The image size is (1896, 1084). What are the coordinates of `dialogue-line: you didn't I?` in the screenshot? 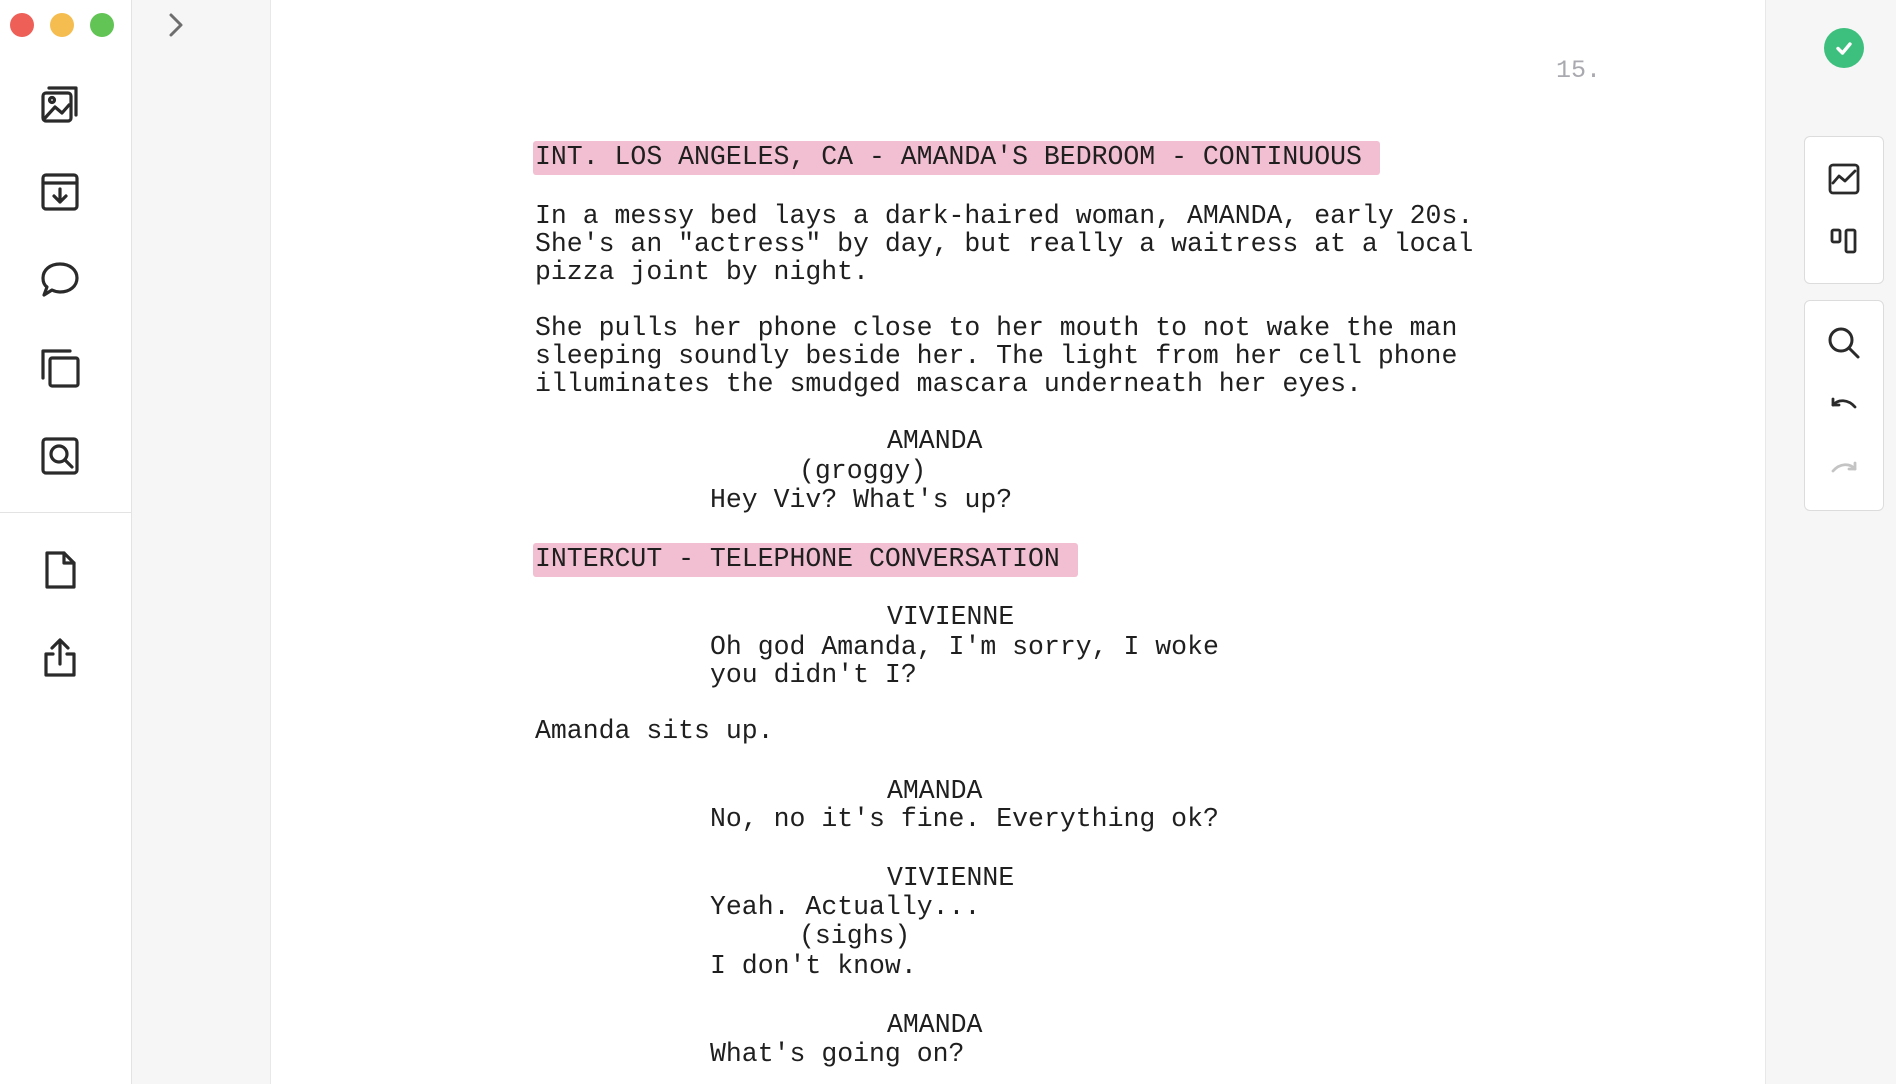 It's located at (813, 675).